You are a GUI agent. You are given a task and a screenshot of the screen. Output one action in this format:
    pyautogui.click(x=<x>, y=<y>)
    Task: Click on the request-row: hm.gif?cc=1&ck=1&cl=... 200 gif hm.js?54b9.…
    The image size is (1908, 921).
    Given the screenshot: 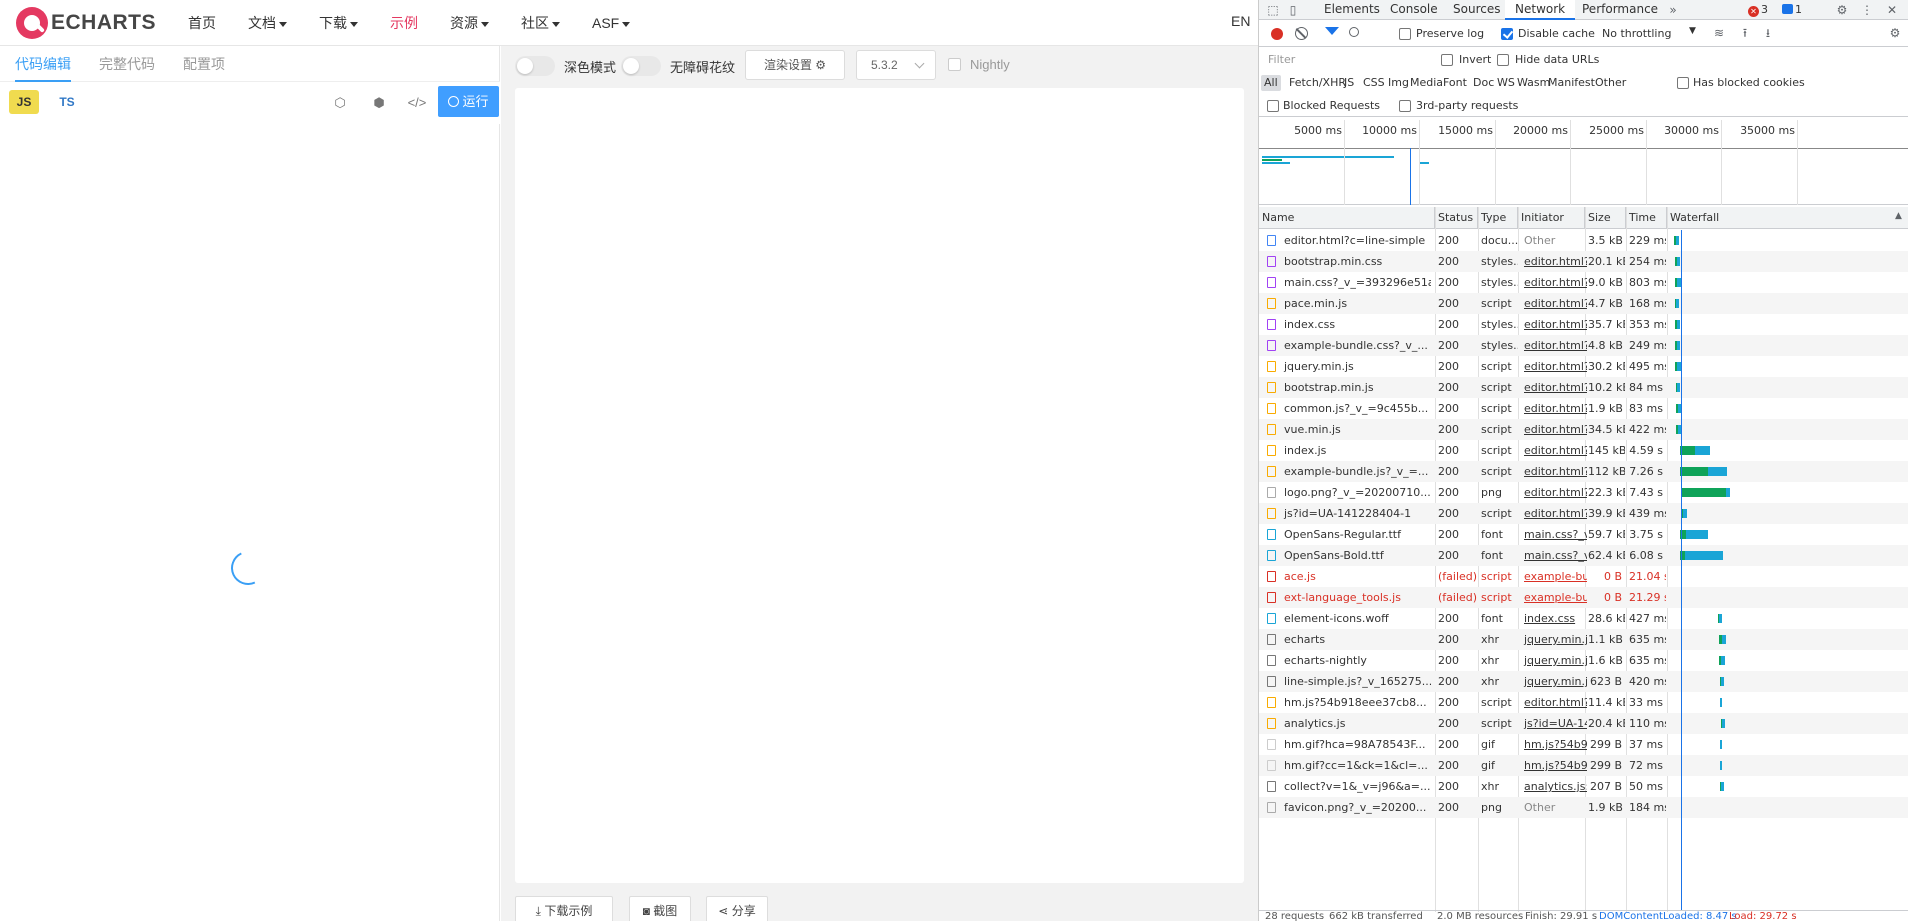 What is the action you would take?
    pyautogui.click(x=1583, y=765)
    